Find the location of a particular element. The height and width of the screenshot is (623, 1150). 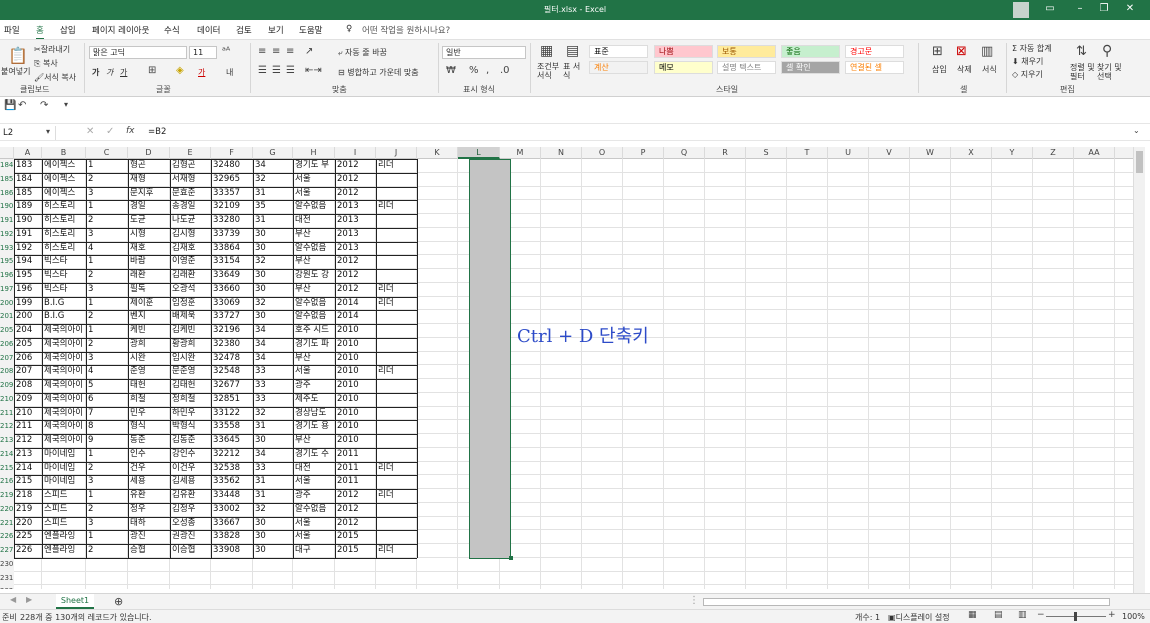

cell-C227: 2 is located at coordinates (107, 551).